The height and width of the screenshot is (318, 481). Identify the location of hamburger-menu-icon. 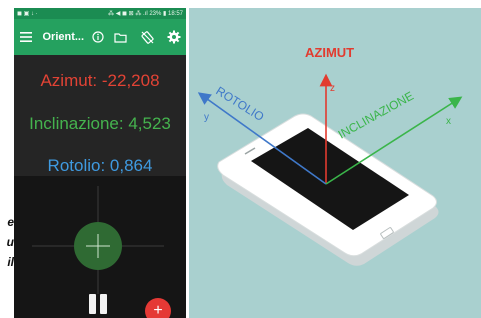
(26, 37).